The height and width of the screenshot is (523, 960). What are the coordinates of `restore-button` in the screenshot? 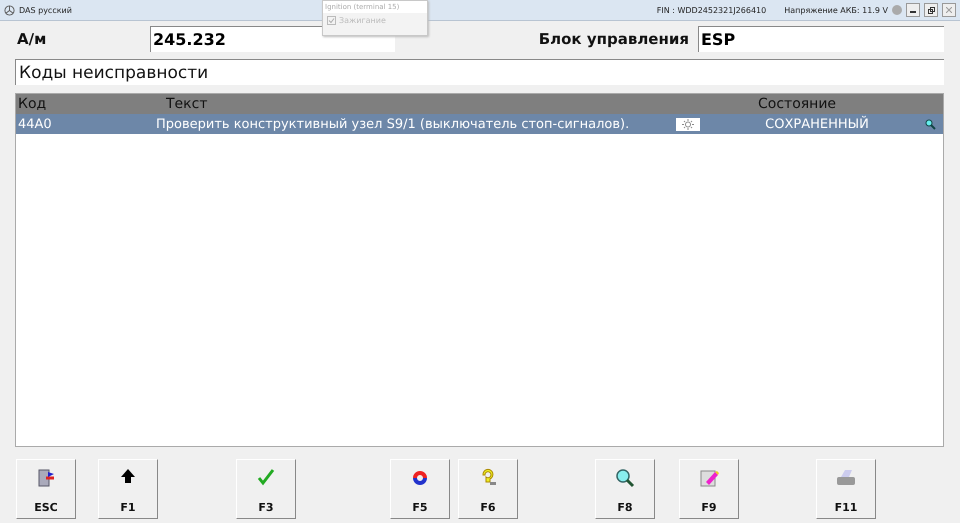 It's located at (931, 10).